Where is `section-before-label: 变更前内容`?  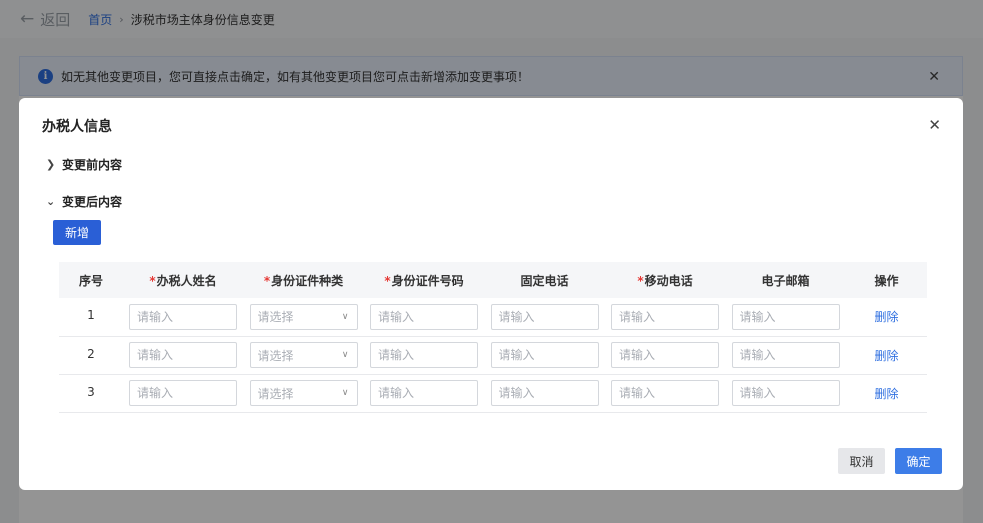
section-before-label: 变更前内容 is located at coordinates (92, 165).